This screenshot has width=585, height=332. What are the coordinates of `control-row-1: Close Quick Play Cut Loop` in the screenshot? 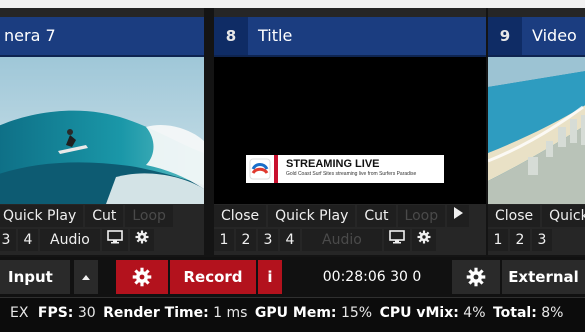 It's located at (350, 216).